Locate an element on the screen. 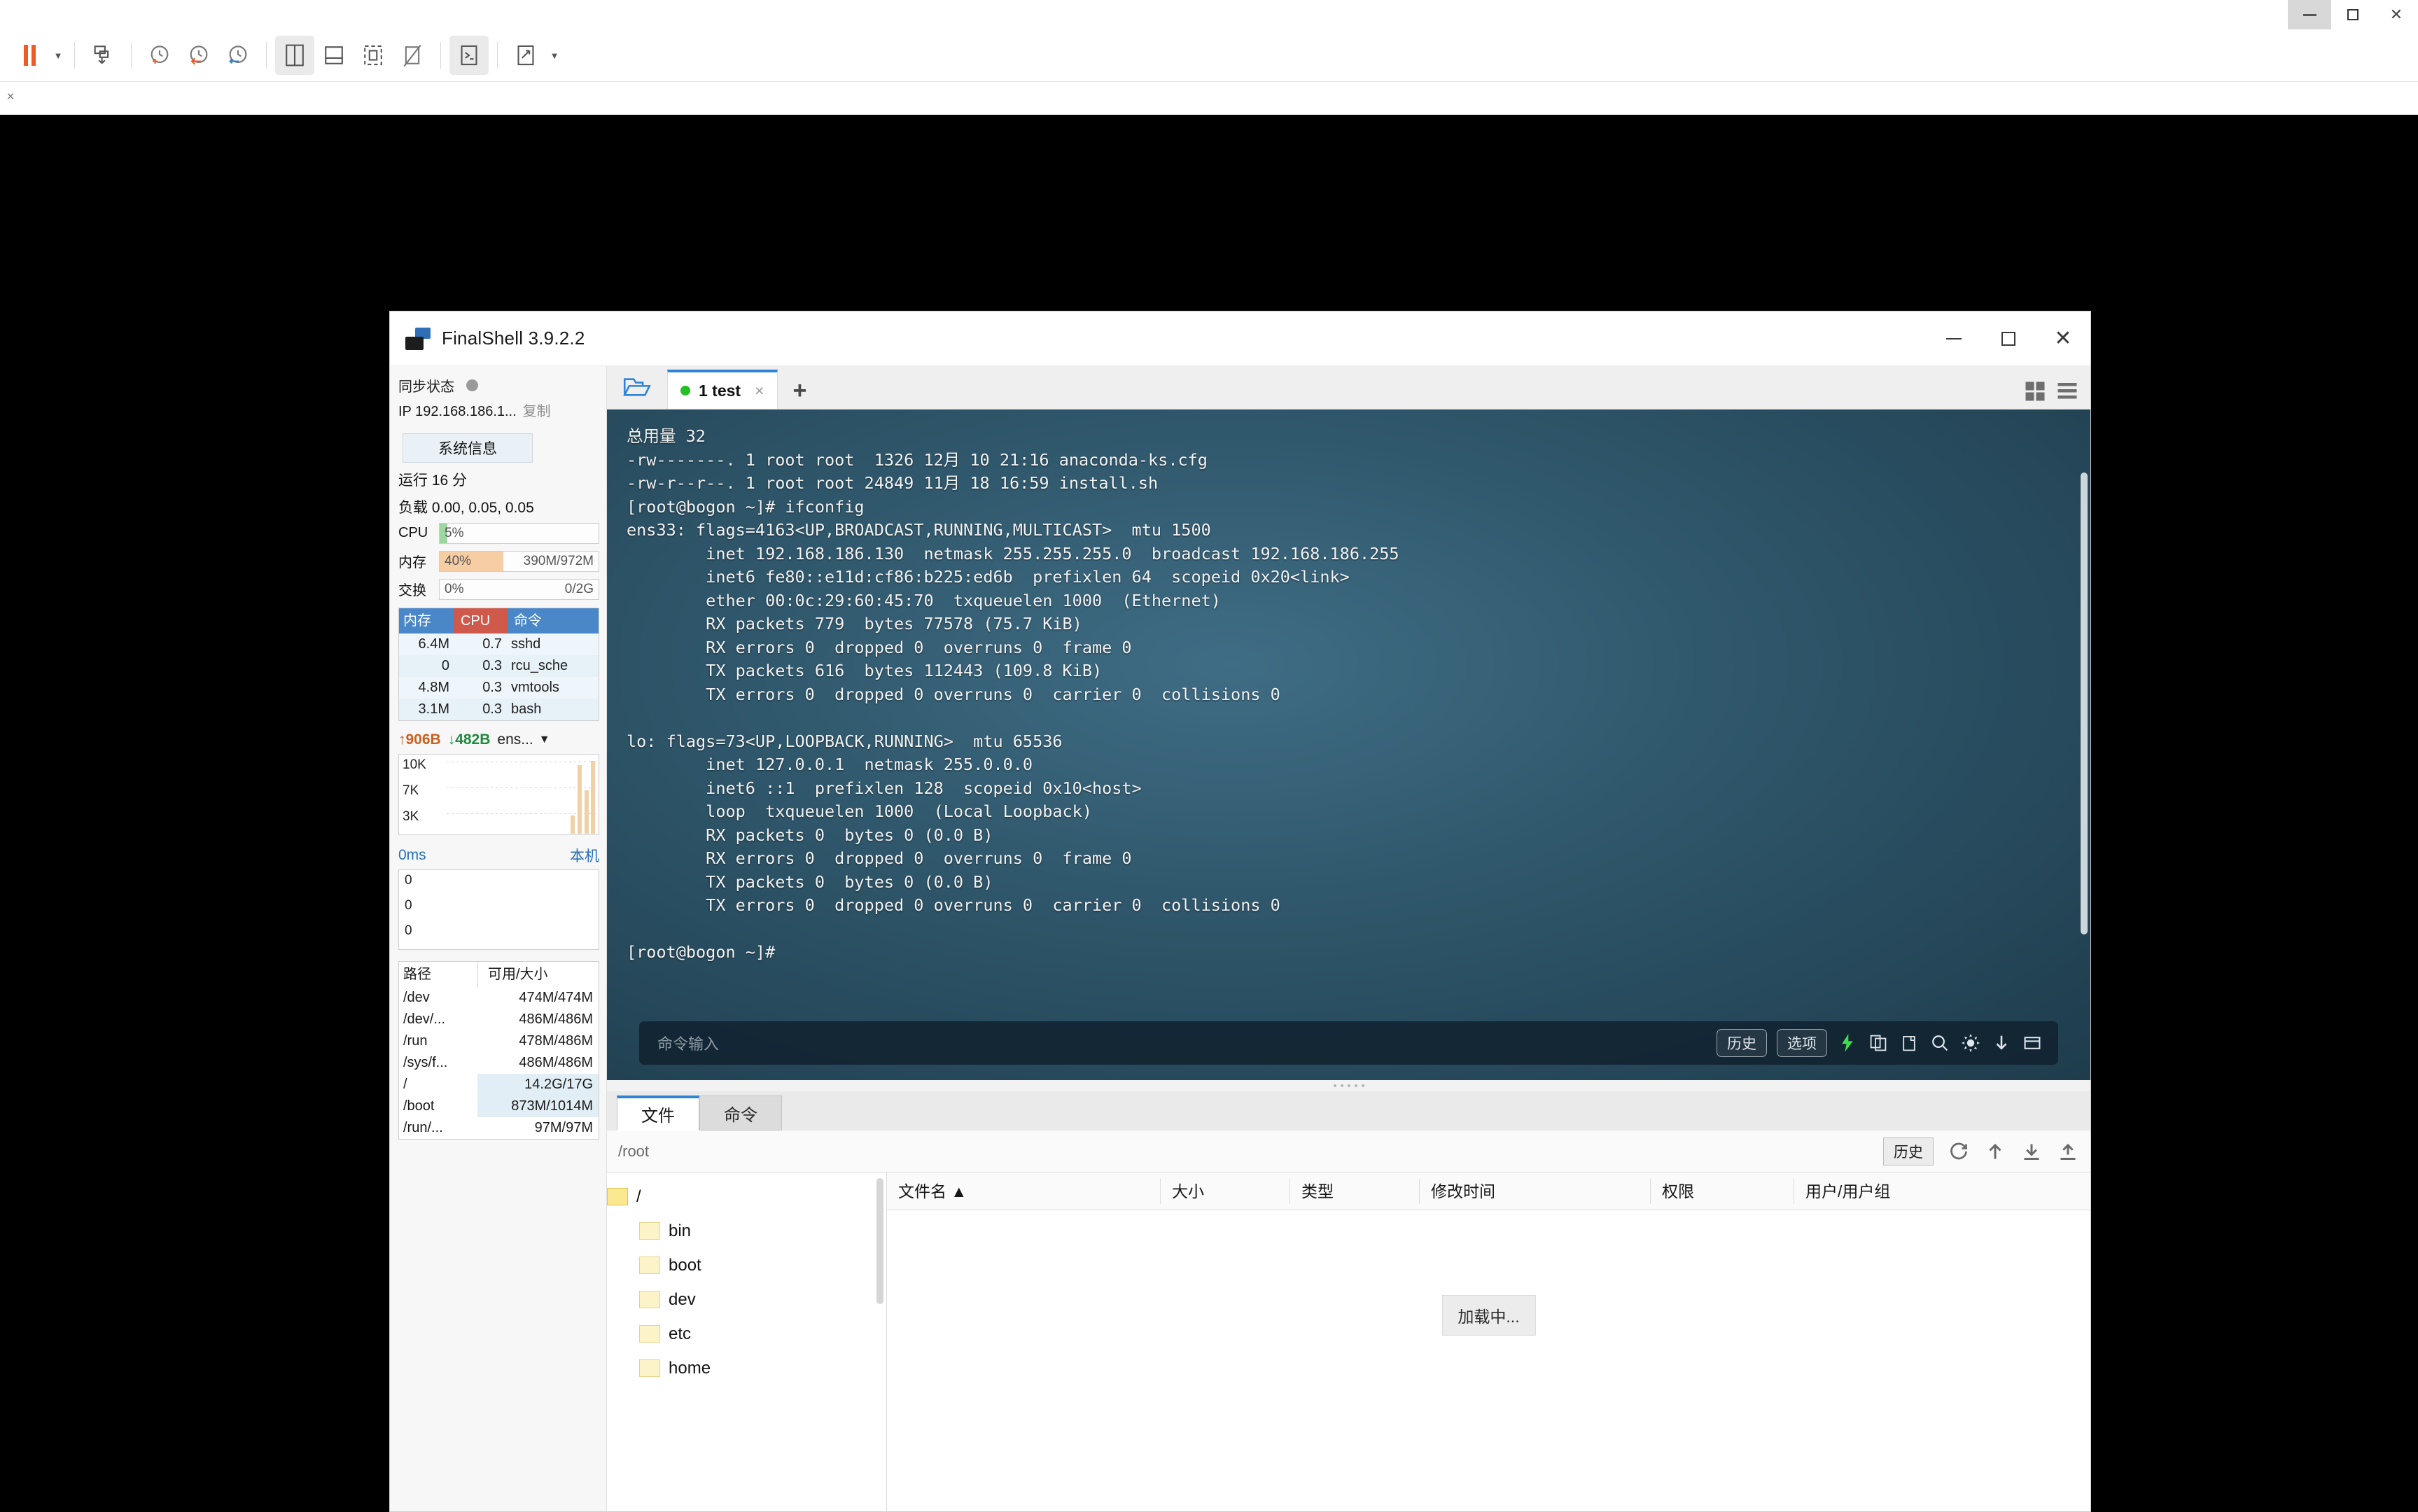  column-filename: 文件名 ▲ is located at coordinates (1023, 1191).